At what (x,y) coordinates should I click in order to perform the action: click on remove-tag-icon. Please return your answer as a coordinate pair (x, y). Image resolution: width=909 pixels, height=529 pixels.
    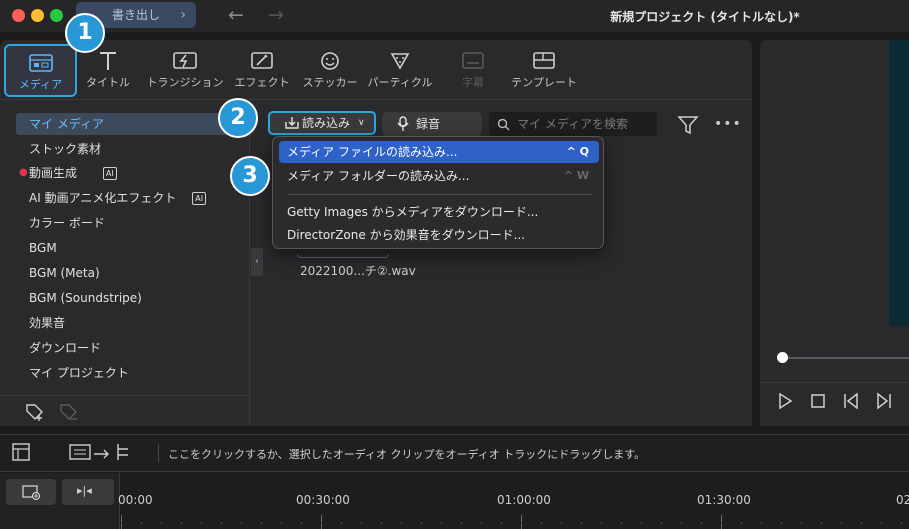
    Looking at the image, I should click on (69, 412).